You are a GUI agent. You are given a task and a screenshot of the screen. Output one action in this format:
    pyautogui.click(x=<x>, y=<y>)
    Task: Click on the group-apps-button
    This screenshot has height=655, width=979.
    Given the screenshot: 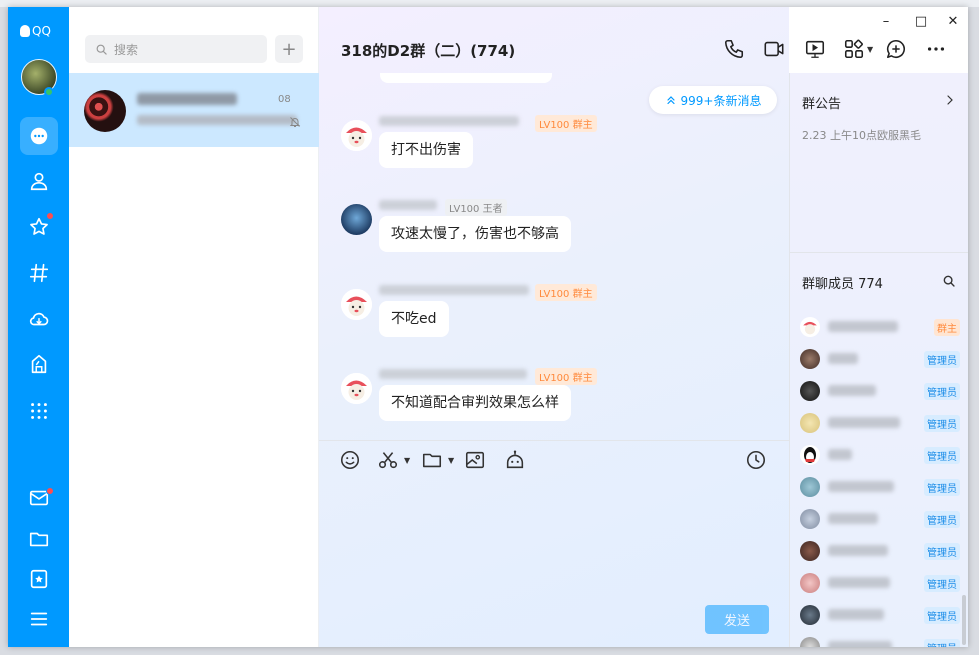 What is the action you would take?
    pyautogui.click(x=854, y=49)
    